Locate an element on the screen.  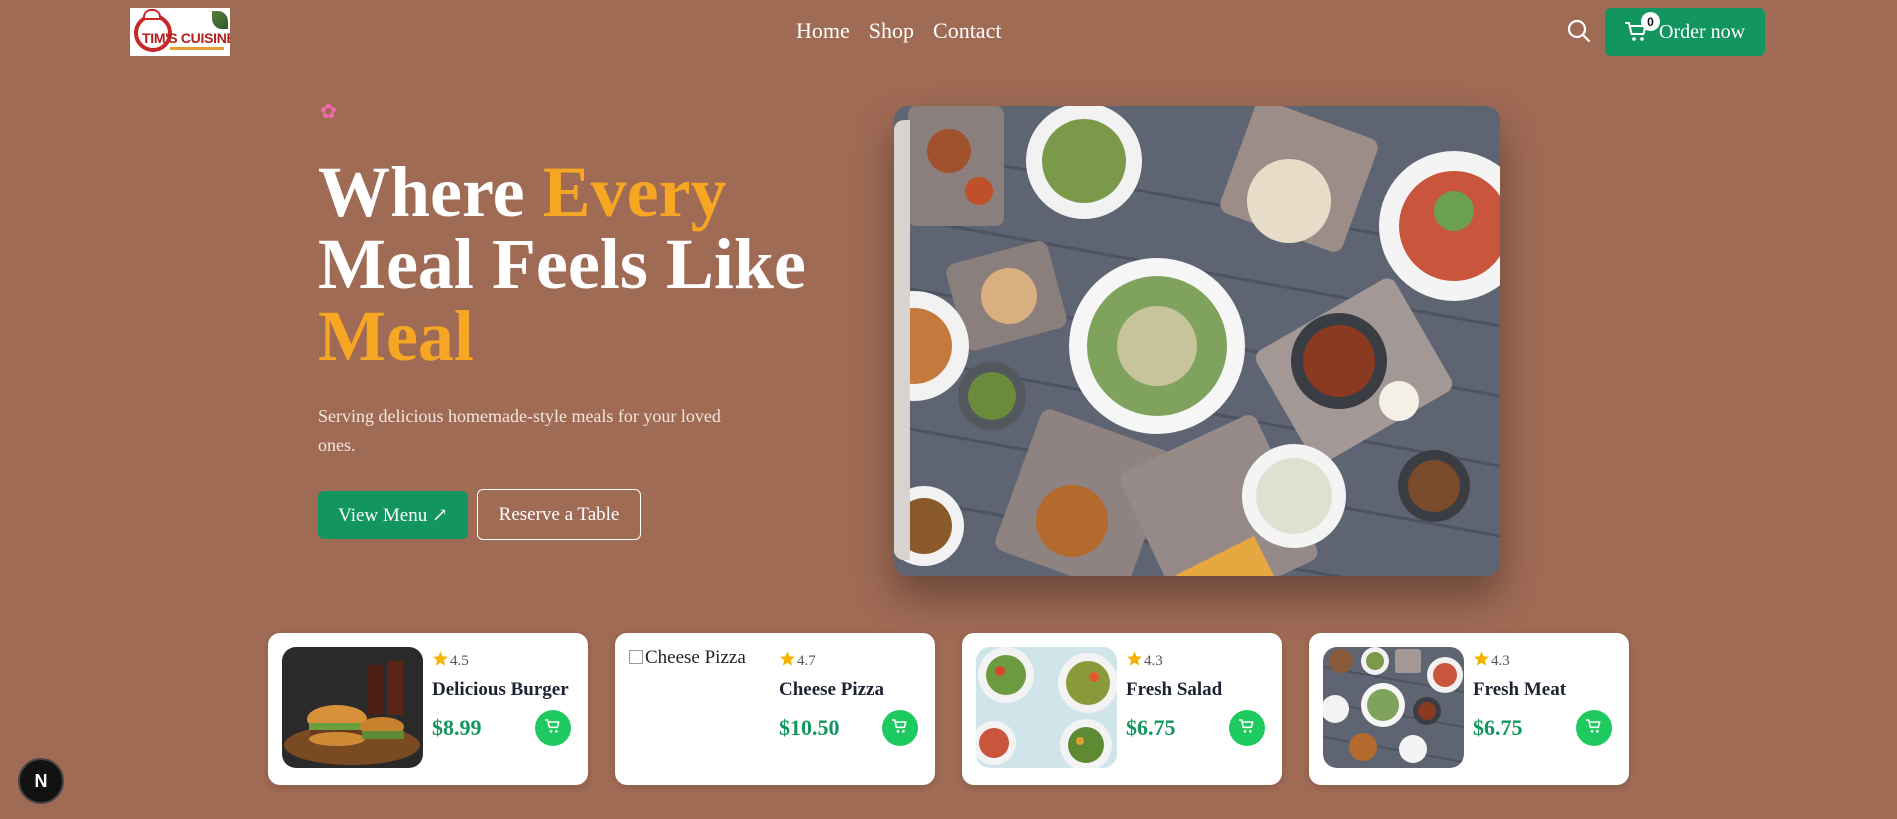
product-rating: 4.5 is located at coordinates (450, 661).